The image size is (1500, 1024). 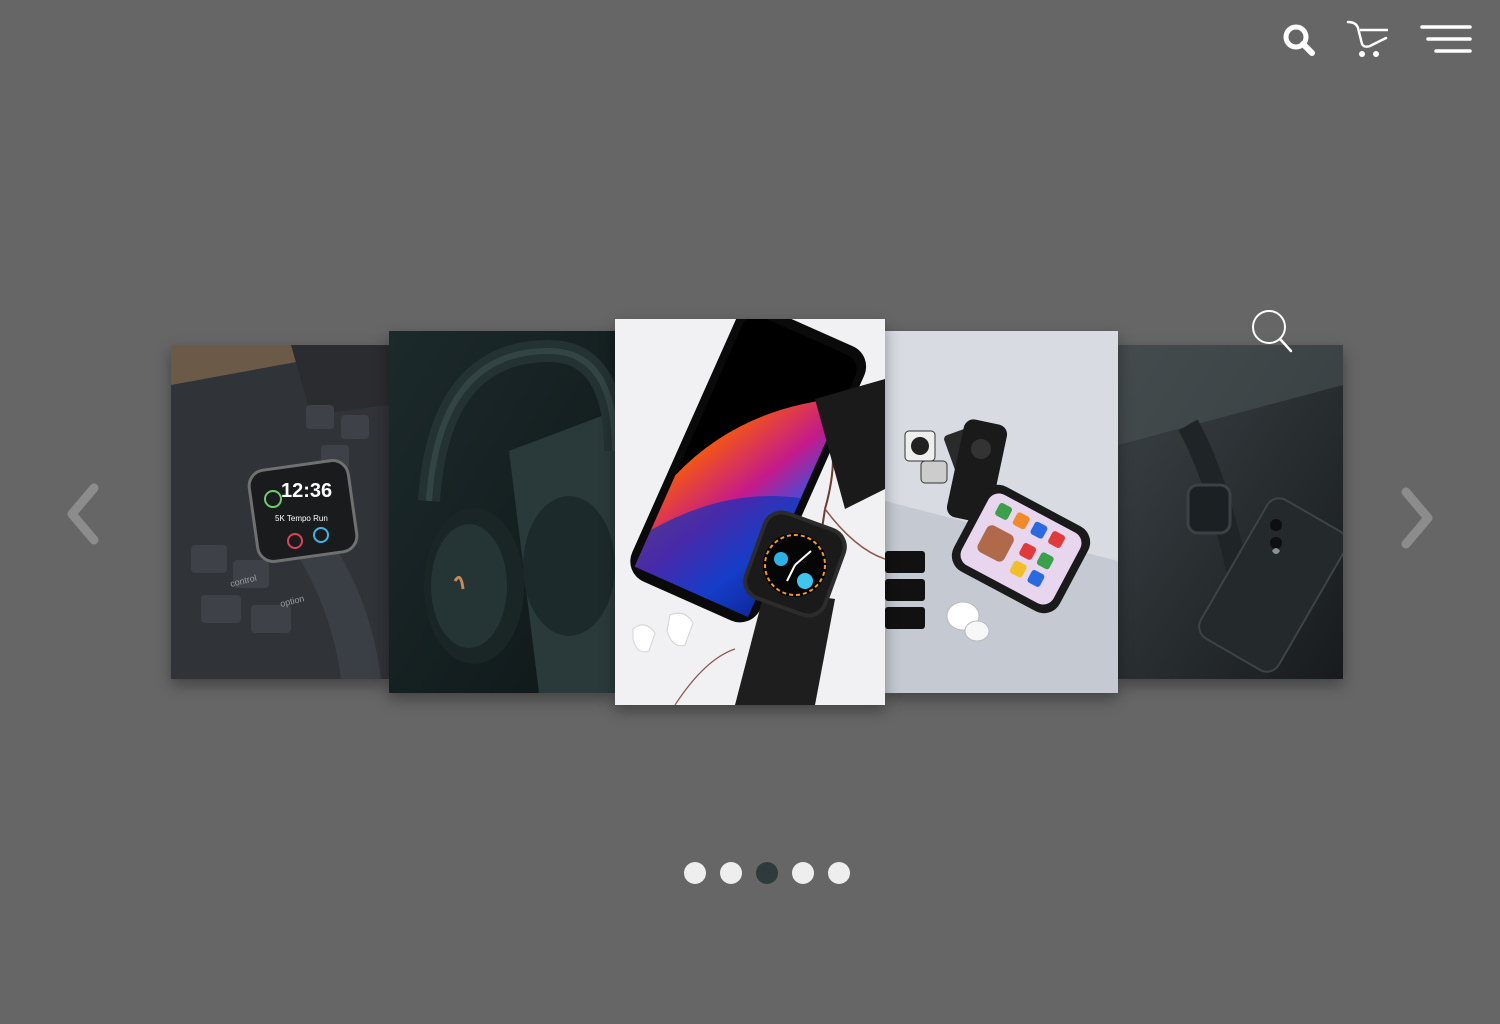 I want to click on watch-time: 12:36, so click(x=306, y=491).